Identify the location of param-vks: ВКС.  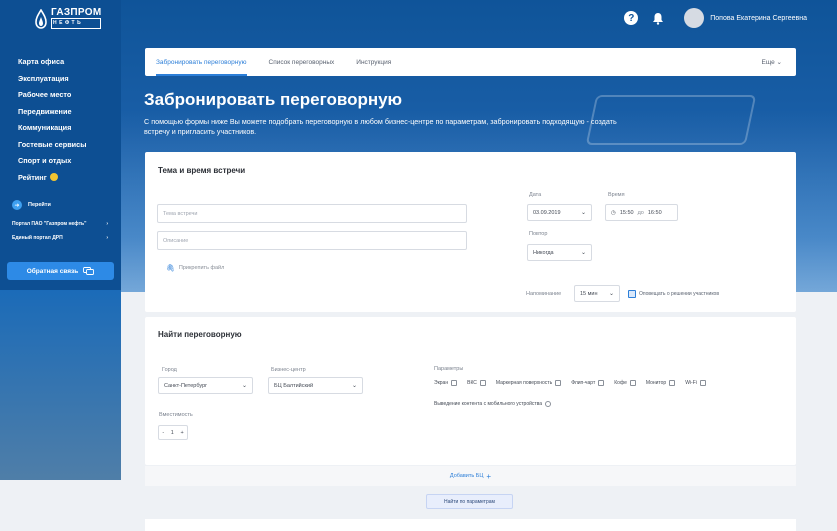
(476, 383).